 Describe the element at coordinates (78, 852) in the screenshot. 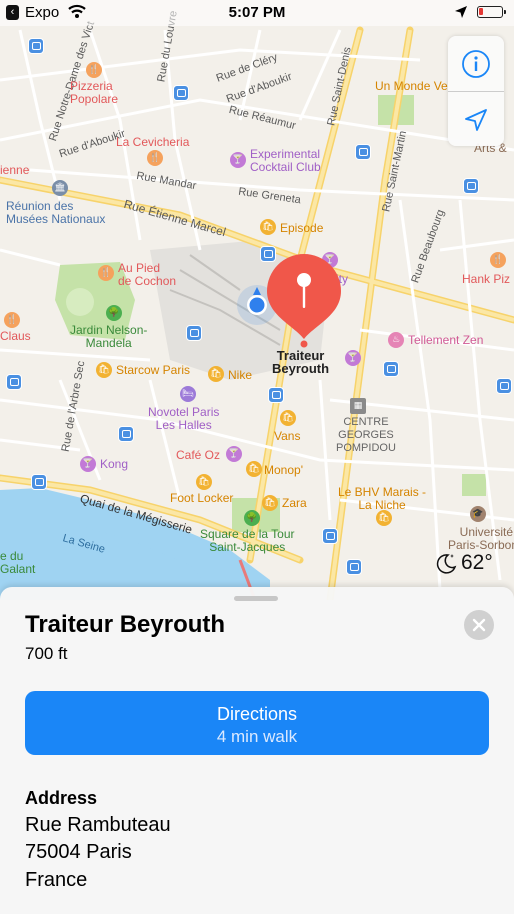

I see `address-line: 75004 Paris` at that location.